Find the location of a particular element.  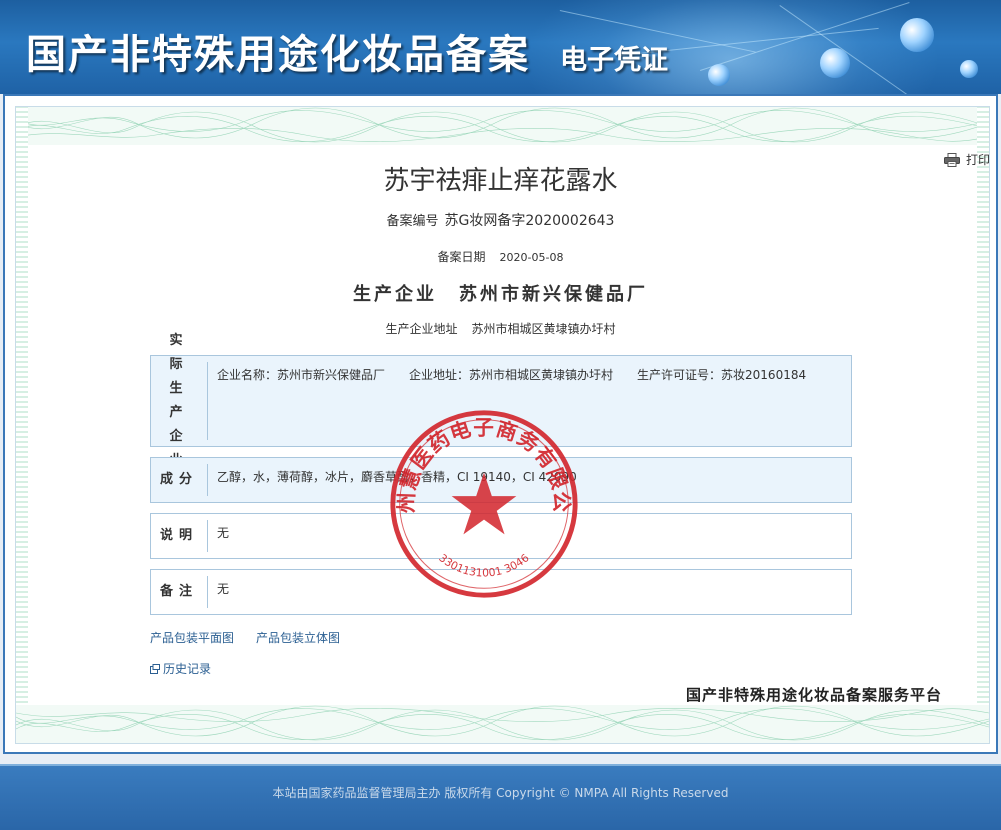

producer-address-row: 生产企业地址 苏州市相城区黄埭镇办圩村 is located at coordinates (500, 328).